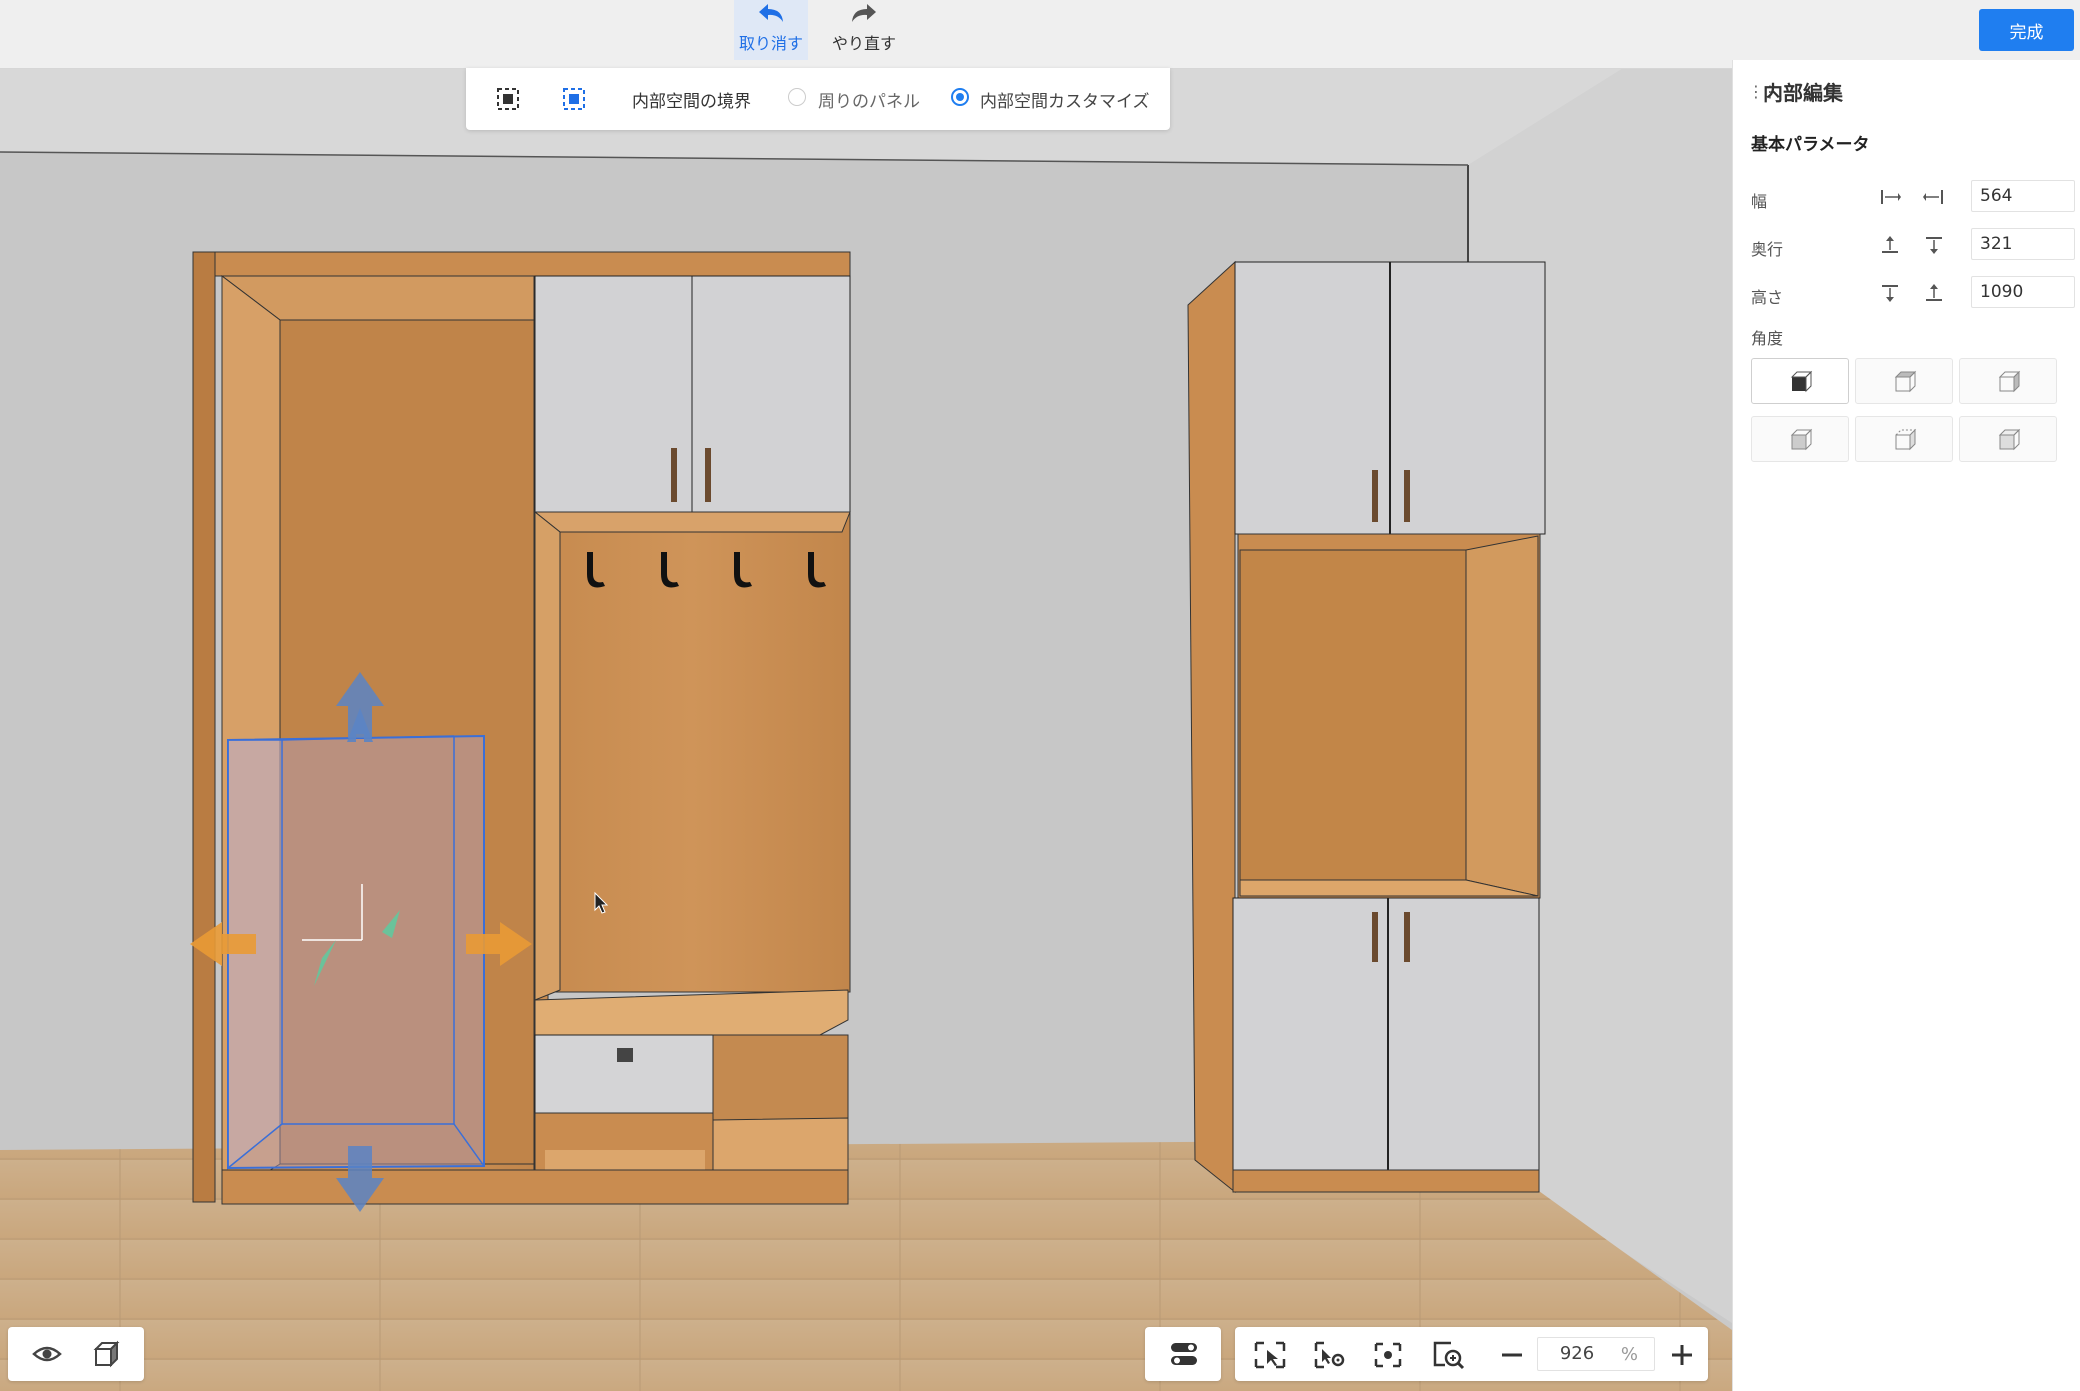  I want to click on align-back-icon, so click(1934, 245).